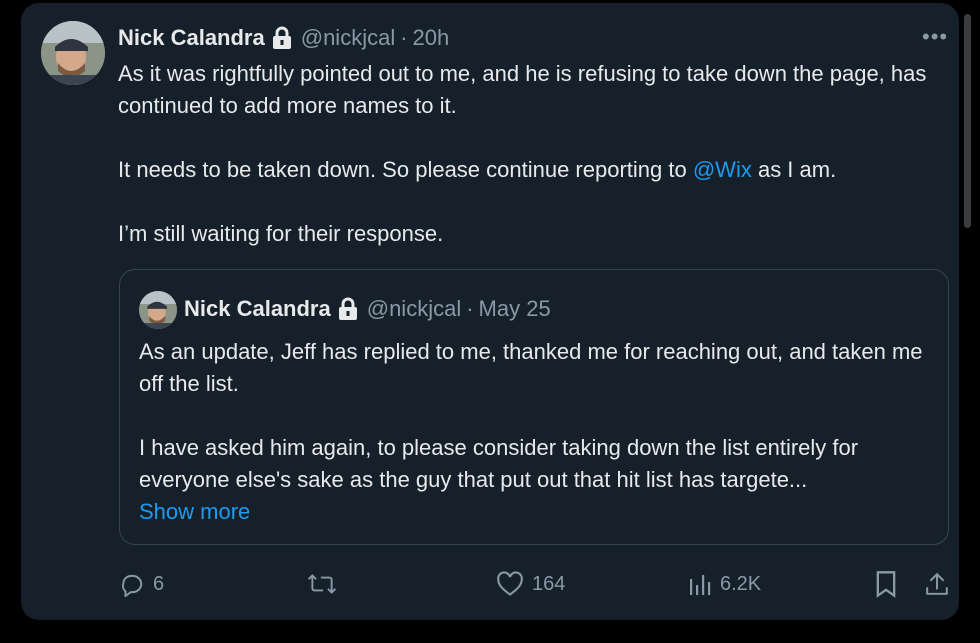  What do you see at coordinates (322, 584) in the screenshot?
I see `retweet-icon` at bounding box center [322, 584].